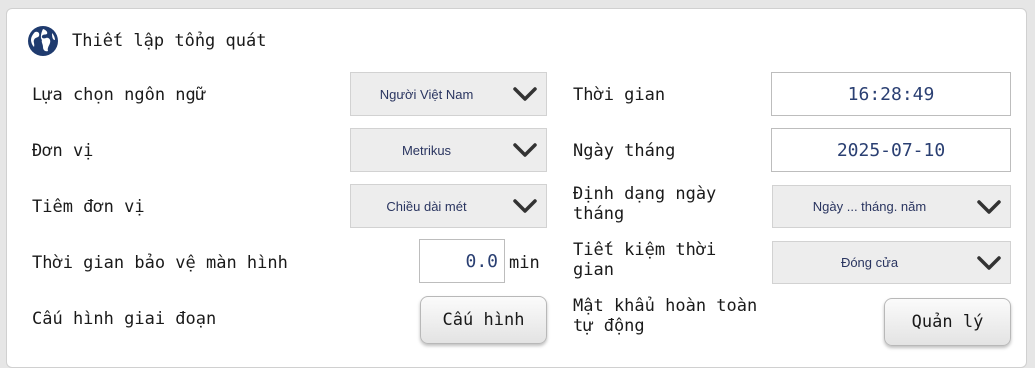 Image resolution: width=1035 pixels, height=368 pixels. What do you see at coordinates (160, 263) in the screenshot?
I see `screensaver-label: Thời gian bảo vệ màn hình` at bounding box center [160, 263].